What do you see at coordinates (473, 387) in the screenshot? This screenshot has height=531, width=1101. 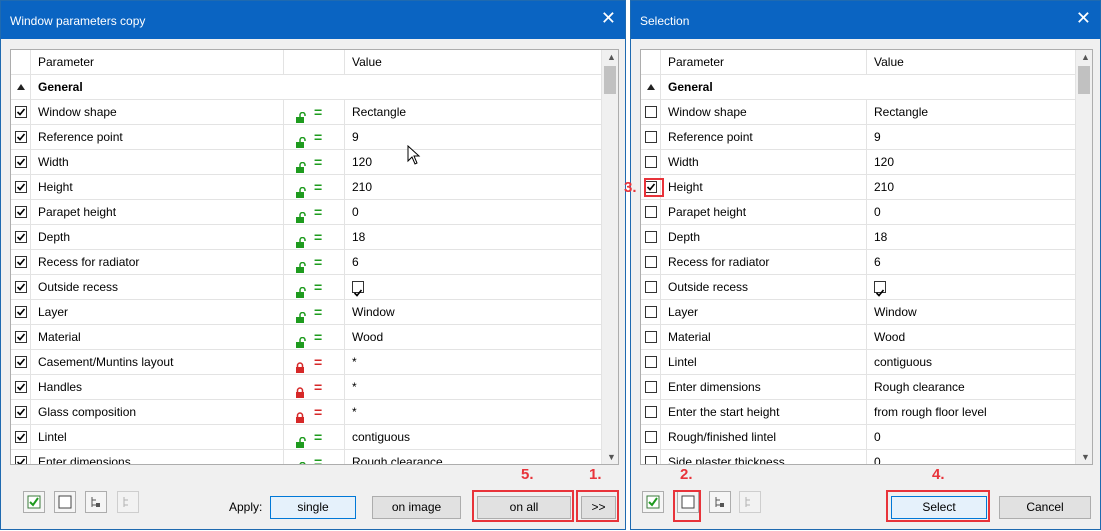 I see `value-cell: *` at bounding box center [473, 387].